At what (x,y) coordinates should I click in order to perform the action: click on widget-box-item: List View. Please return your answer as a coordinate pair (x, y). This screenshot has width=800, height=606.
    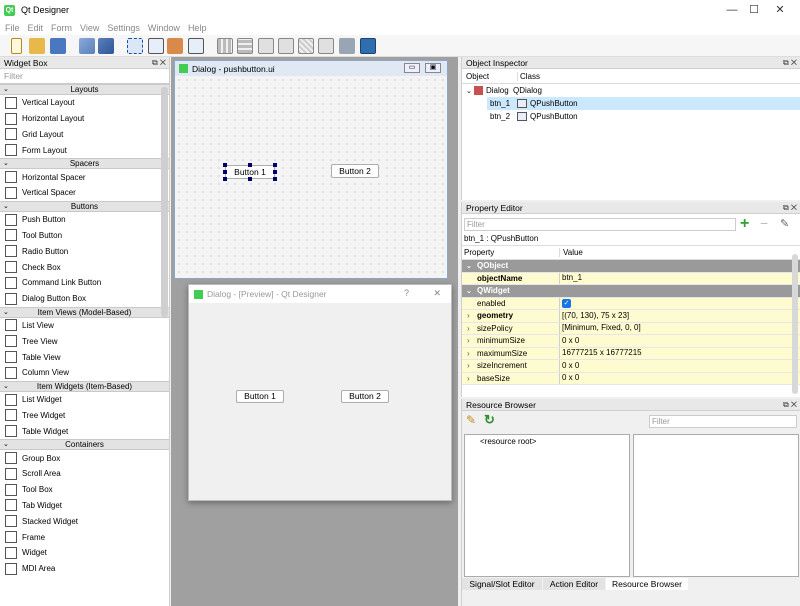
    Looking at the image, I should click on (84, 326).